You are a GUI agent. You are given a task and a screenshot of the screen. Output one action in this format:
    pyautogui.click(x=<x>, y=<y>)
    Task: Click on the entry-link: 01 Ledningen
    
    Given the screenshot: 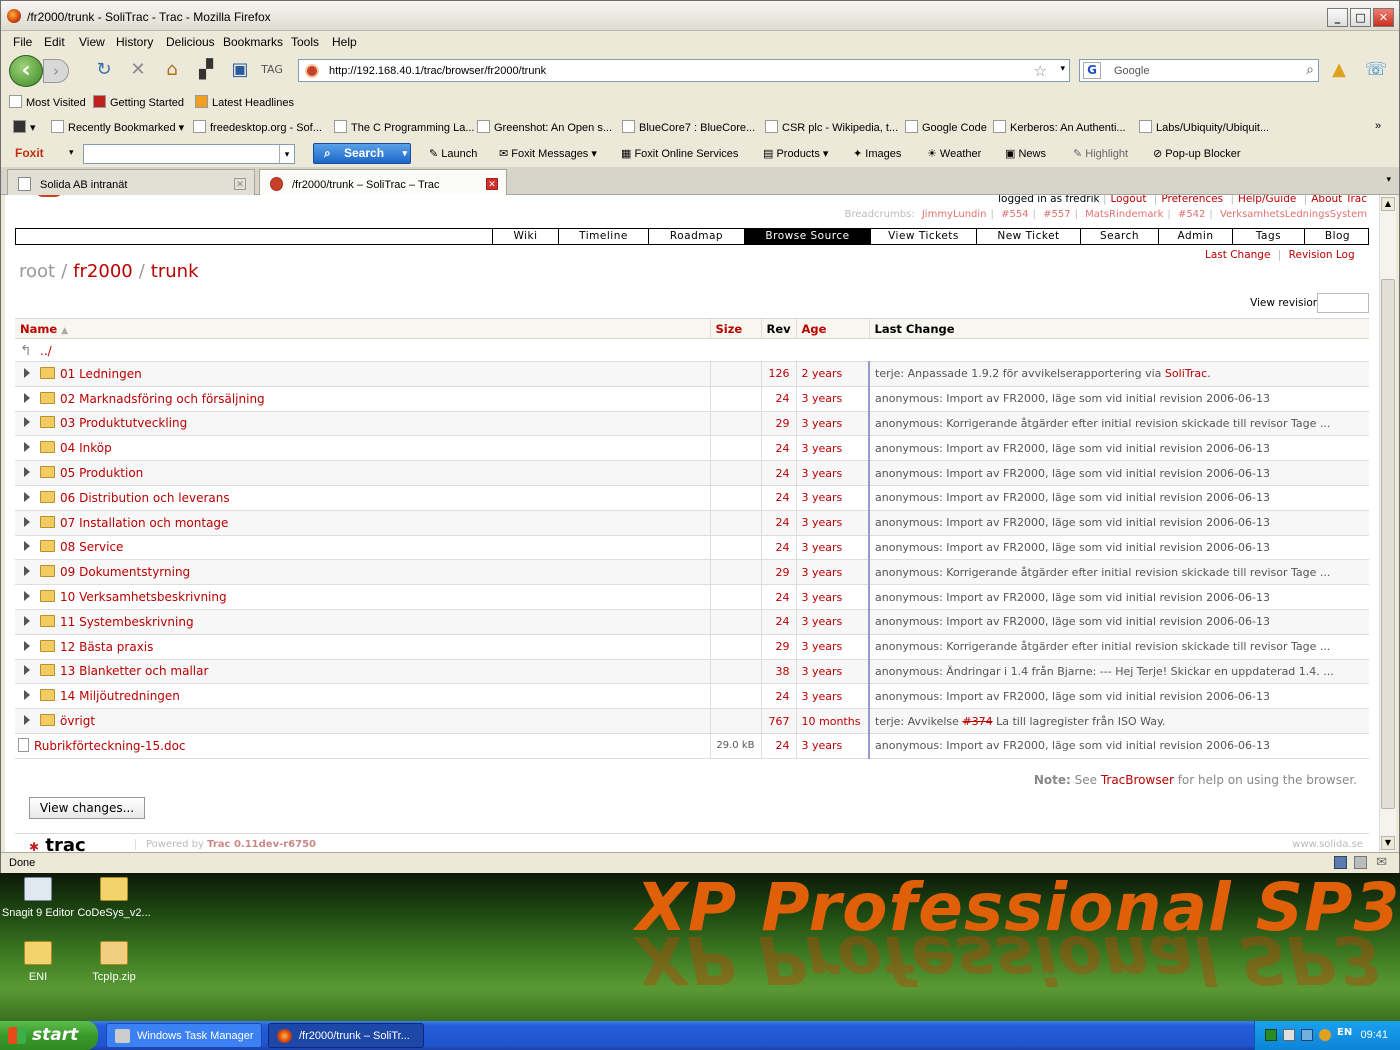 What is the action you would take?
    pyautogui.click(x=101, y=374)
    